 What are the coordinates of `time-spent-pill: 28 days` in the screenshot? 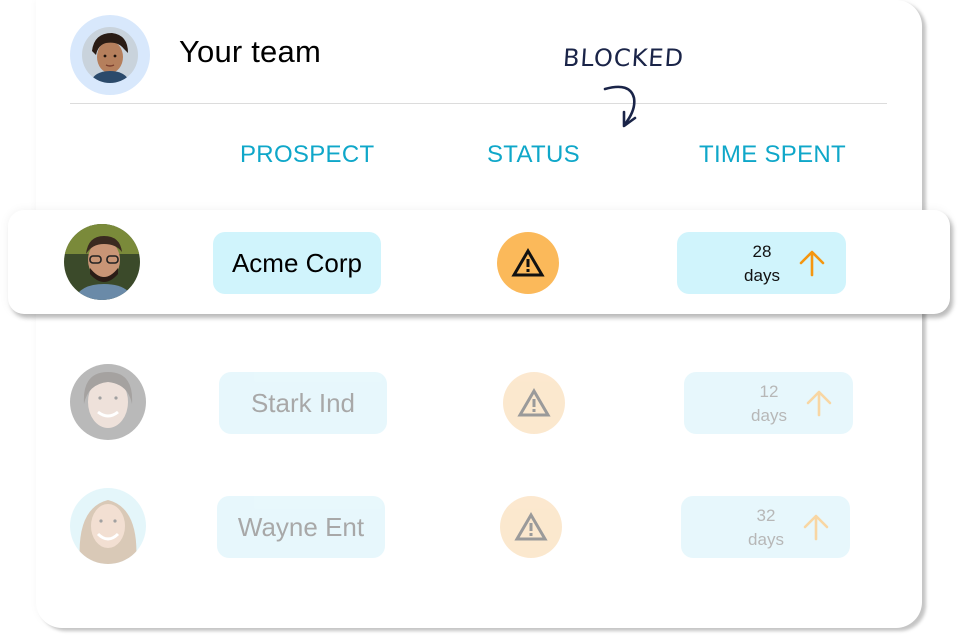 It's located at (761, 263).